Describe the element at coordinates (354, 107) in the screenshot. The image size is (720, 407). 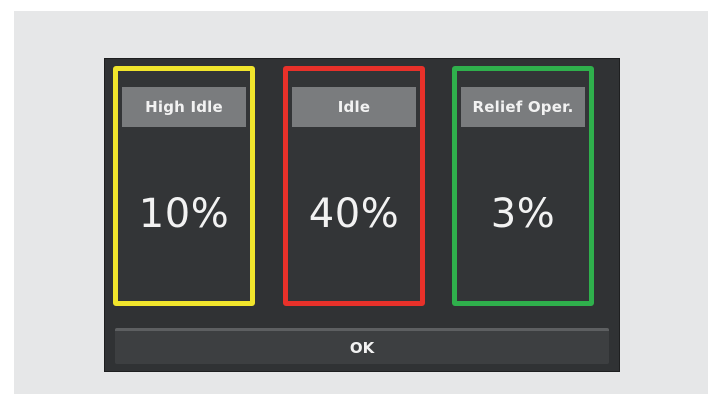
I see `idle-label: Idle` at that location.